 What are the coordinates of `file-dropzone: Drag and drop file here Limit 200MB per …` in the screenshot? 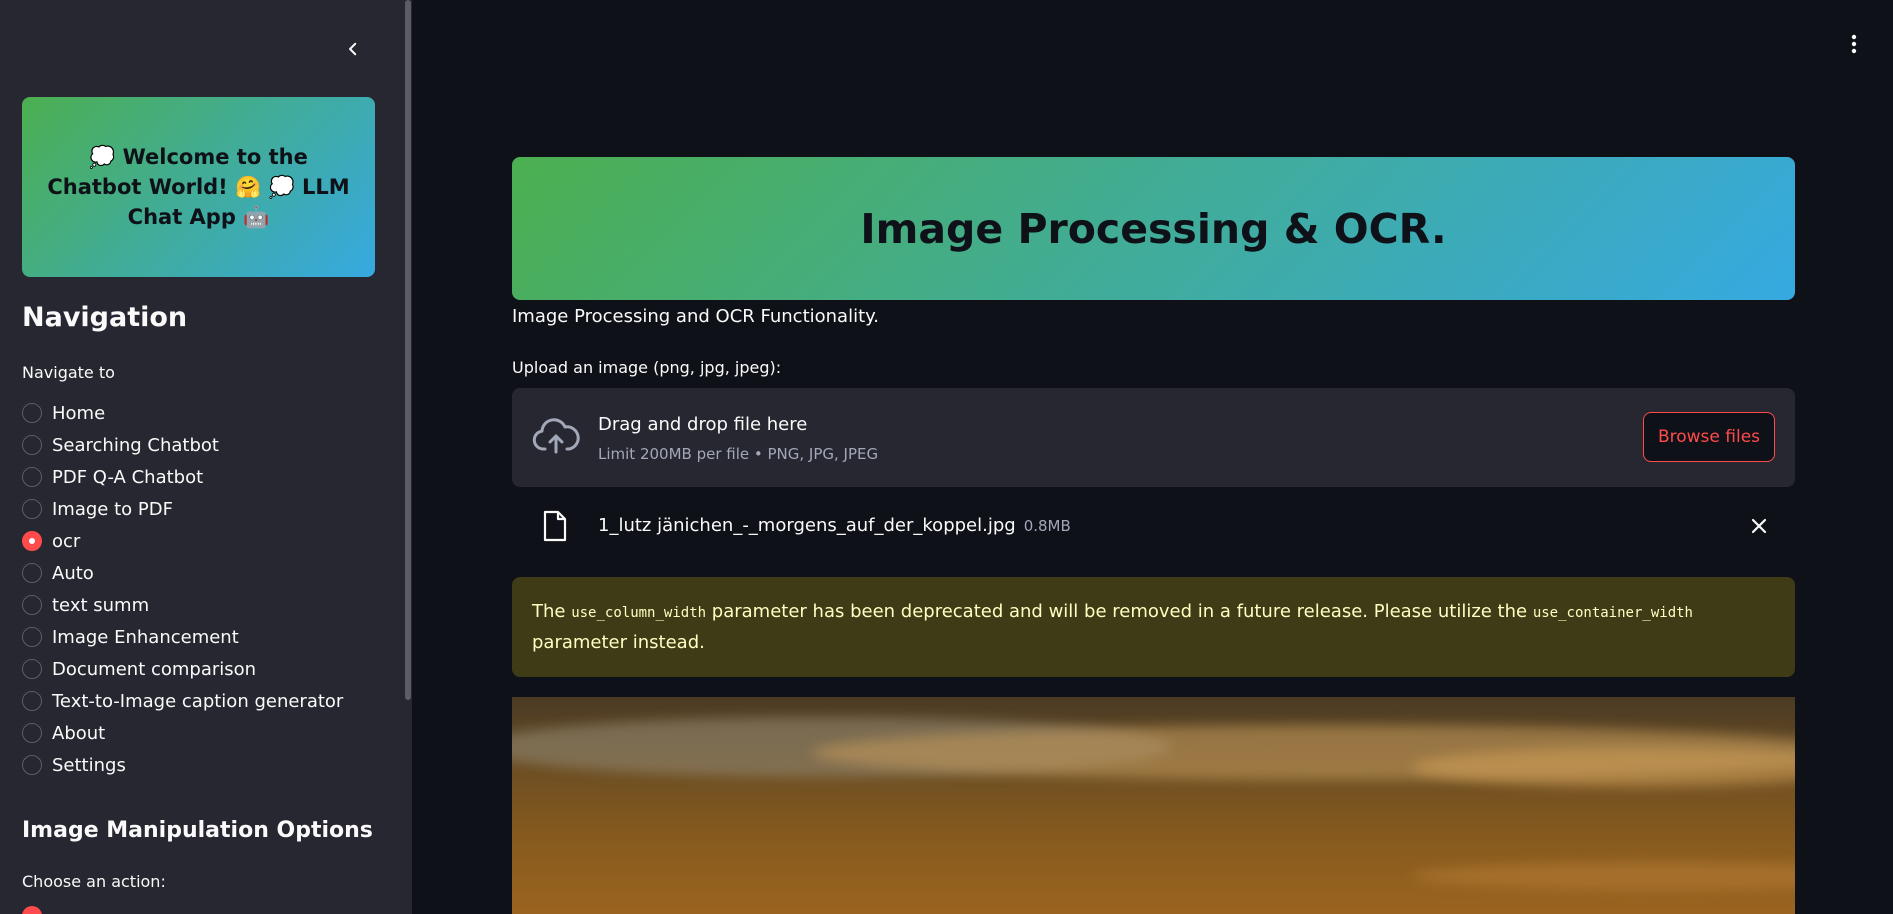 It's located at (1153, 437).